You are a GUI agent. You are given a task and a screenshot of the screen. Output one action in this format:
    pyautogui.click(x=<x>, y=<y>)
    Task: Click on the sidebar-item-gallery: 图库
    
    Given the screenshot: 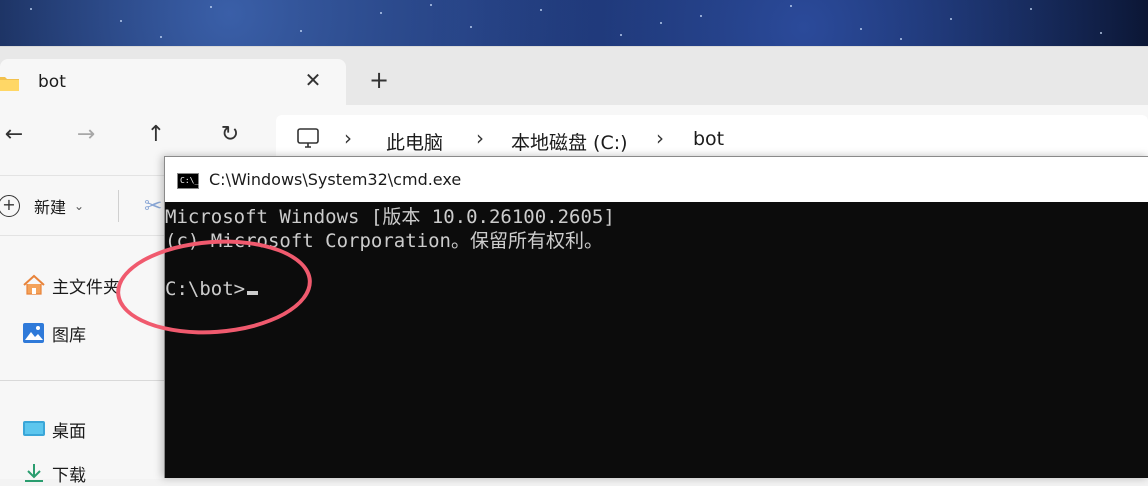 What is the action you would take?
    pyautogui.click(x=54, y=333)
    